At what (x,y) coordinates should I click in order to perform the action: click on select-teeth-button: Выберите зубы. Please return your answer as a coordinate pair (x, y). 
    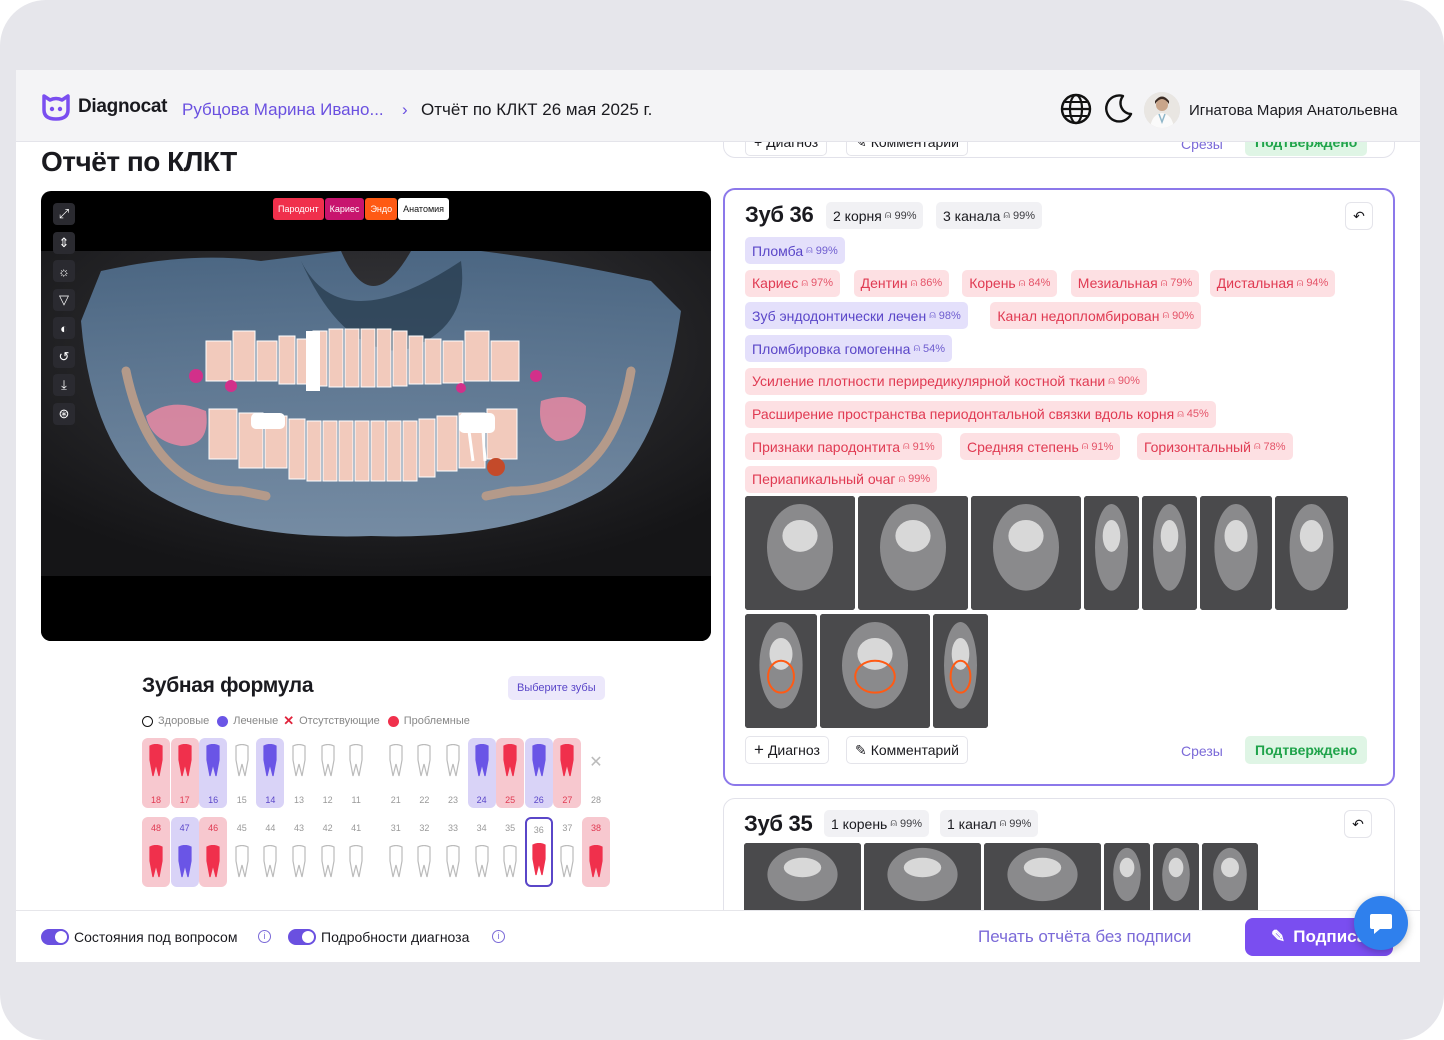
    Looking at the image, I should click on (556, 688).